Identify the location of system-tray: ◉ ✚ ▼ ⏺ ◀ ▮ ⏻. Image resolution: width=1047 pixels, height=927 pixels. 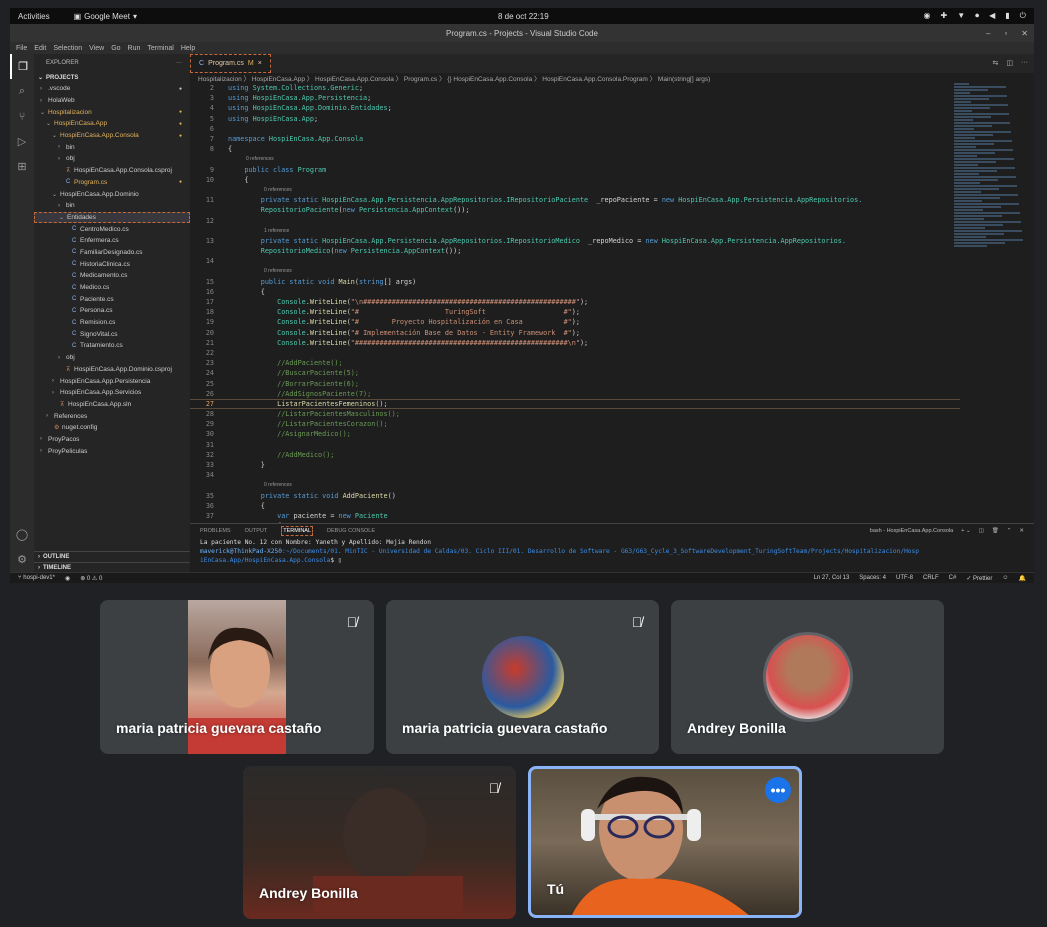
(975, 16).